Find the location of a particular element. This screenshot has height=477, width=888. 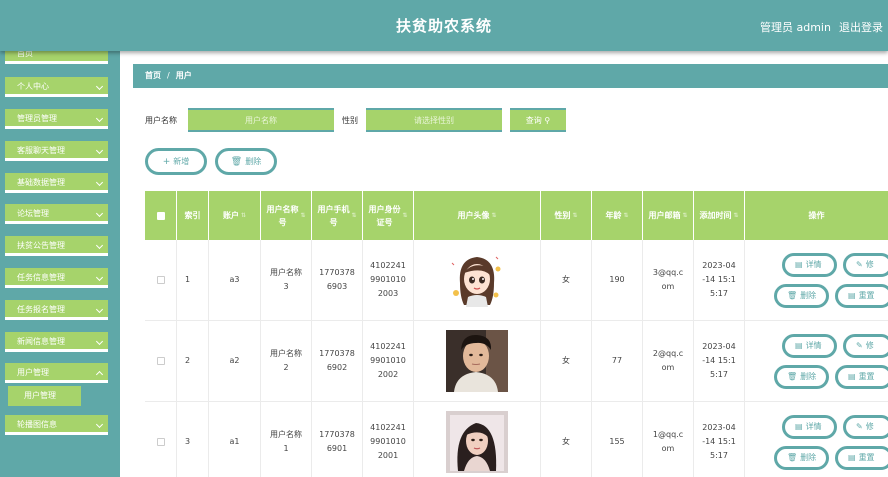

detail-label: 详情 is located at coordinates (813, 264).